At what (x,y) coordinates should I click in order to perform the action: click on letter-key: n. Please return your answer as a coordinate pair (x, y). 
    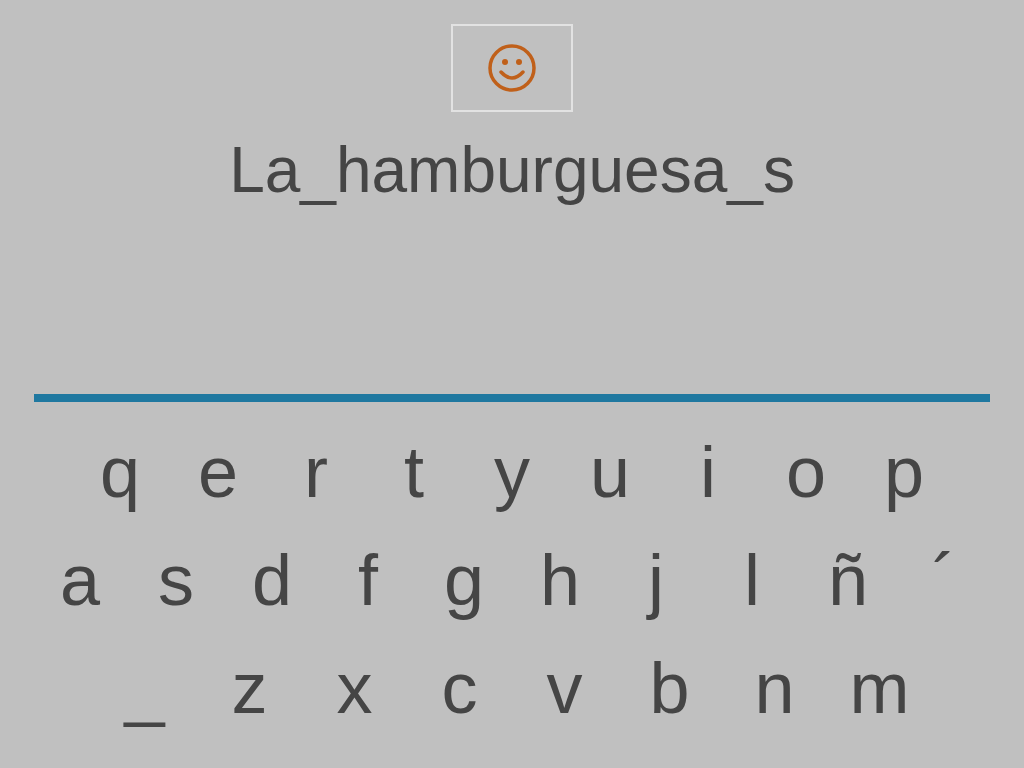
    Looking at the image, I should click on (774, 688).